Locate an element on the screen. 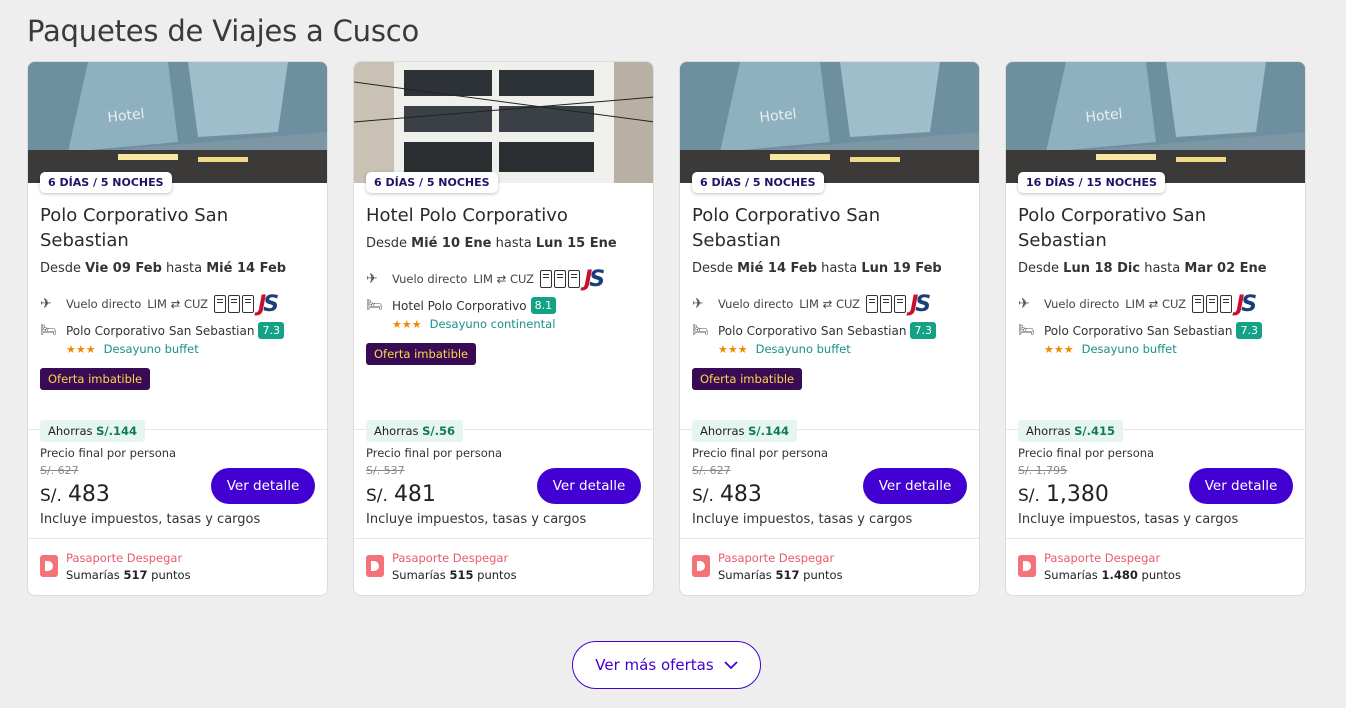 This screenshot has width=1346, height=708. travel-dates: Desde Vie 09 Feb hasta Mié 14 Feb is located at coordinates (177, 268).